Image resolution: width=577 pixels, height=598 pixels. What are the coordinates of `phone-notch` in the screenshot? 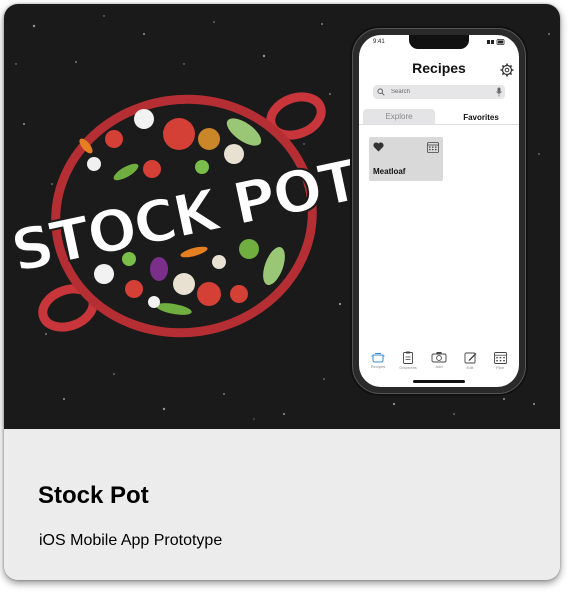 It's located at (439, 42).